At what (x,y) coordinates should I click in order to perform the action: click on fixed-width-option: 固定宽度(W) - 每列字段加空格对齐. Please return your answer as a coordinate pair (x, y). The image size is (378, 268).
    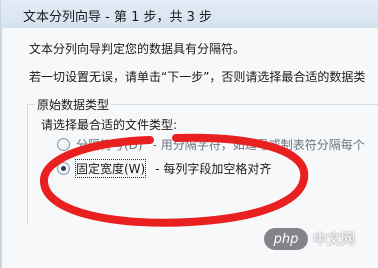
    Looking at the image, I should click on (164, 168).